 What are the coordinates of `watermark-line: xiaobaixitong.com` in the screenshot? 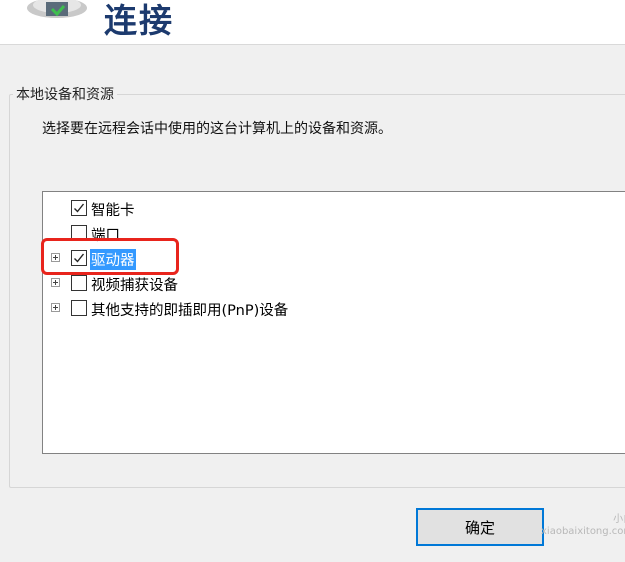 It's located at (583, 531).